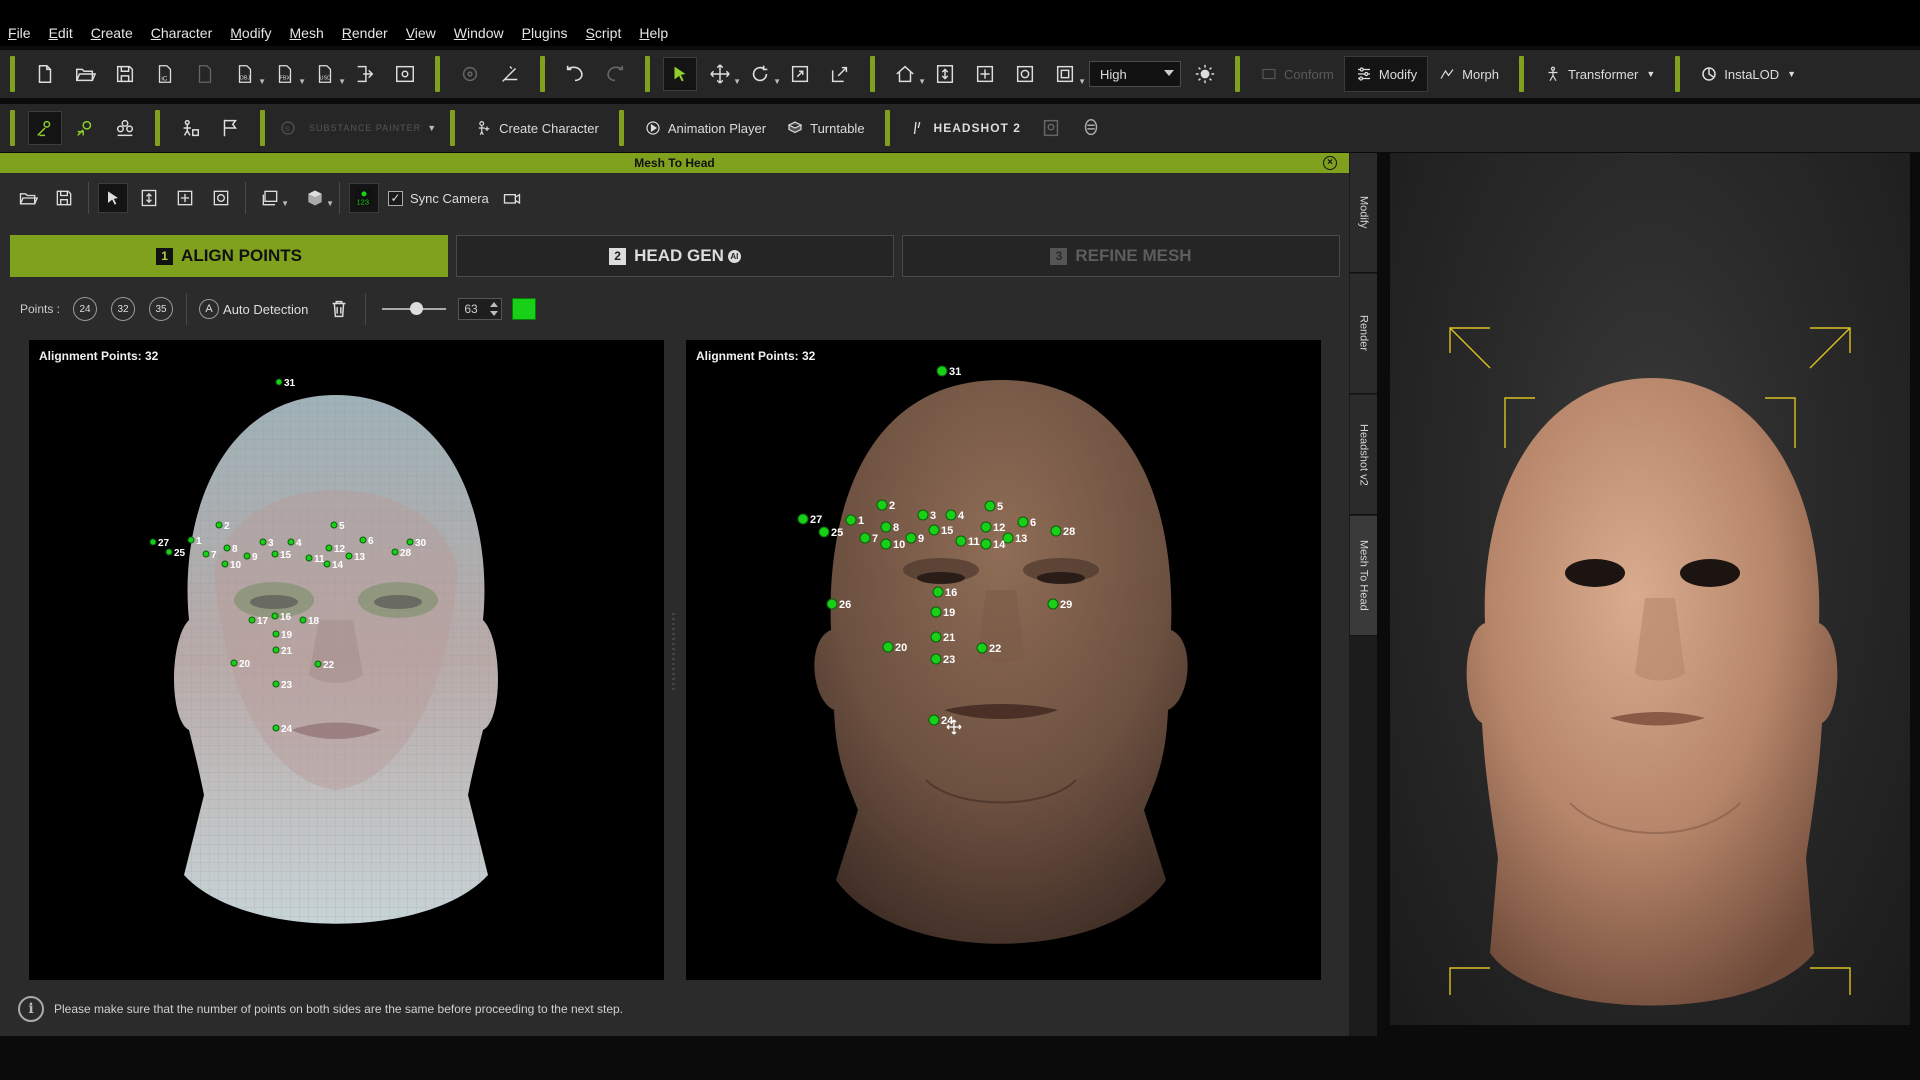 The width and height of the screenshot is (1920, 1080). Describe the element at coordinates (125, 128) in the screenshot. I see `crowd-button` at that location.